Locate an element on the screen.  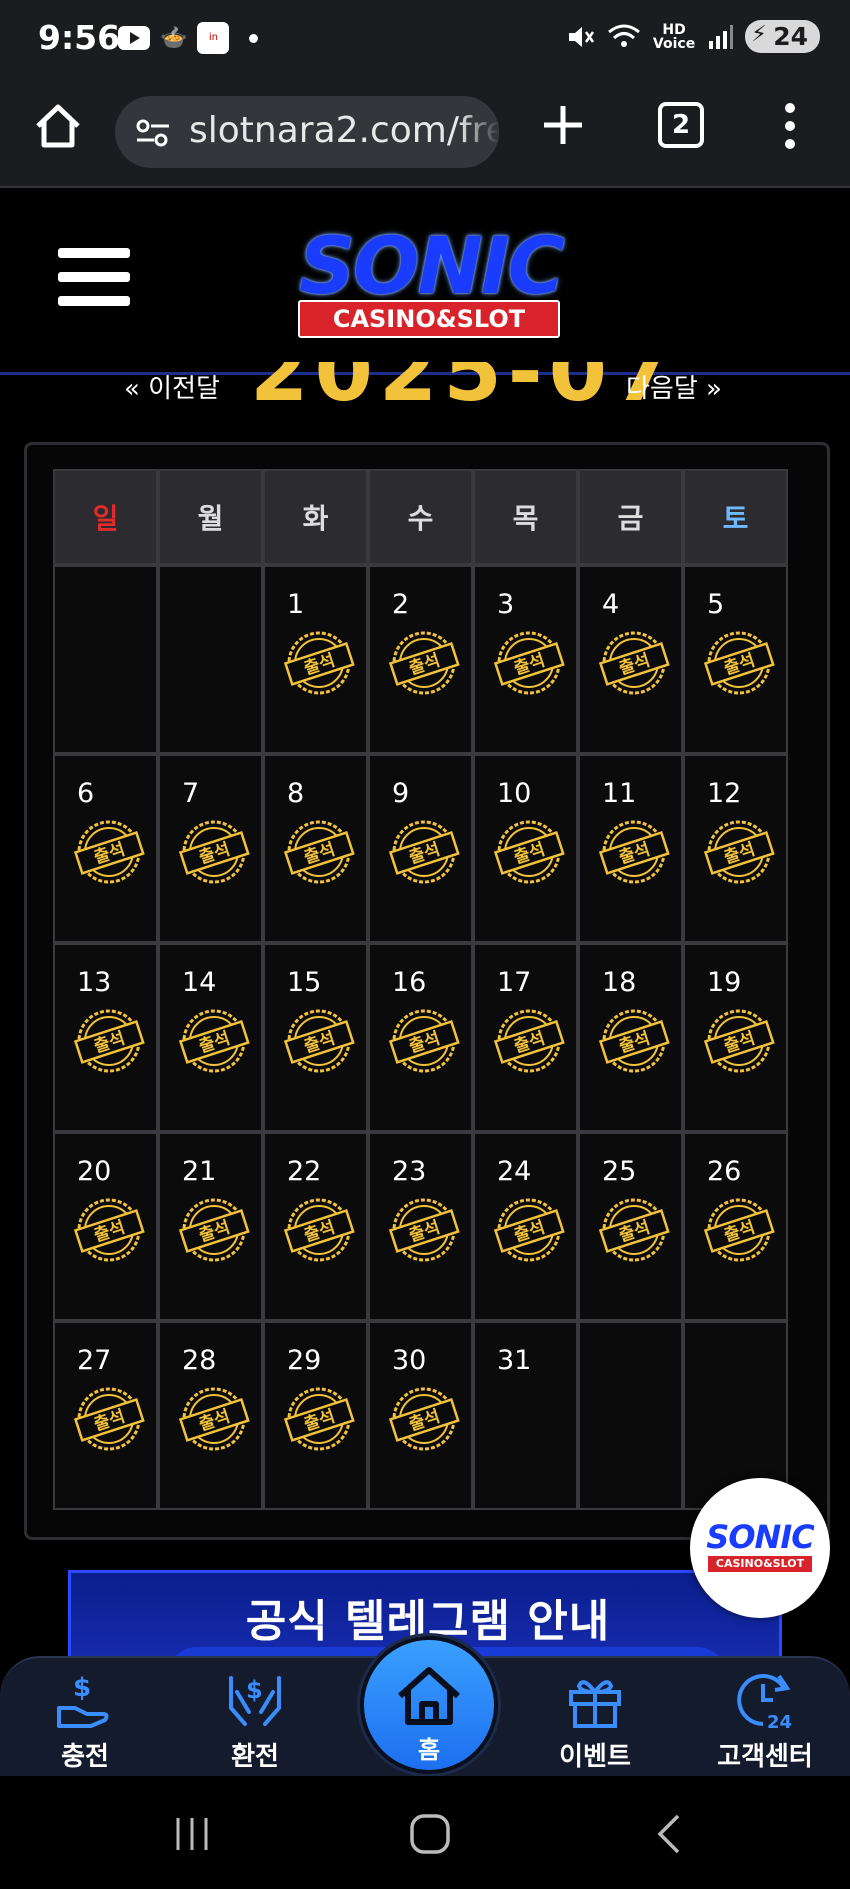
calendar-day-cell: 25 출석 is located at coordinates (630, 1226).